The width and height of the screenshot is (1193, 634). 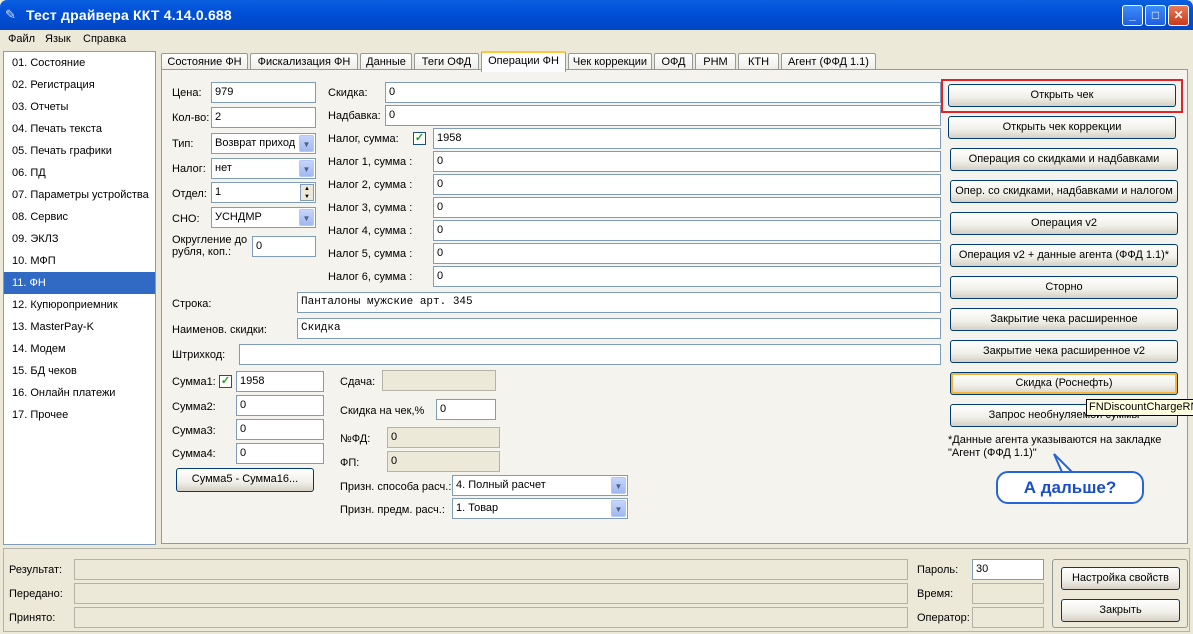 I want to click on sidebar-item-eklz: 09. ЭКЛЗ, so click(x=79, y=239).